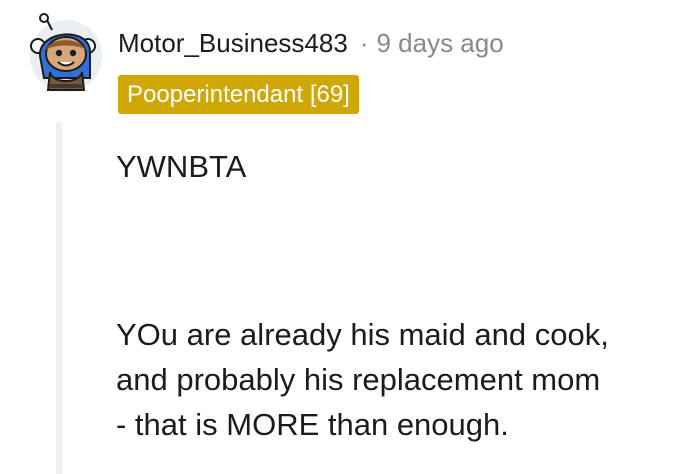  What do you see at coordinates (66, 54) in the screenshot?
I see `user-avatar-icon` at bounding box center [66, 54].